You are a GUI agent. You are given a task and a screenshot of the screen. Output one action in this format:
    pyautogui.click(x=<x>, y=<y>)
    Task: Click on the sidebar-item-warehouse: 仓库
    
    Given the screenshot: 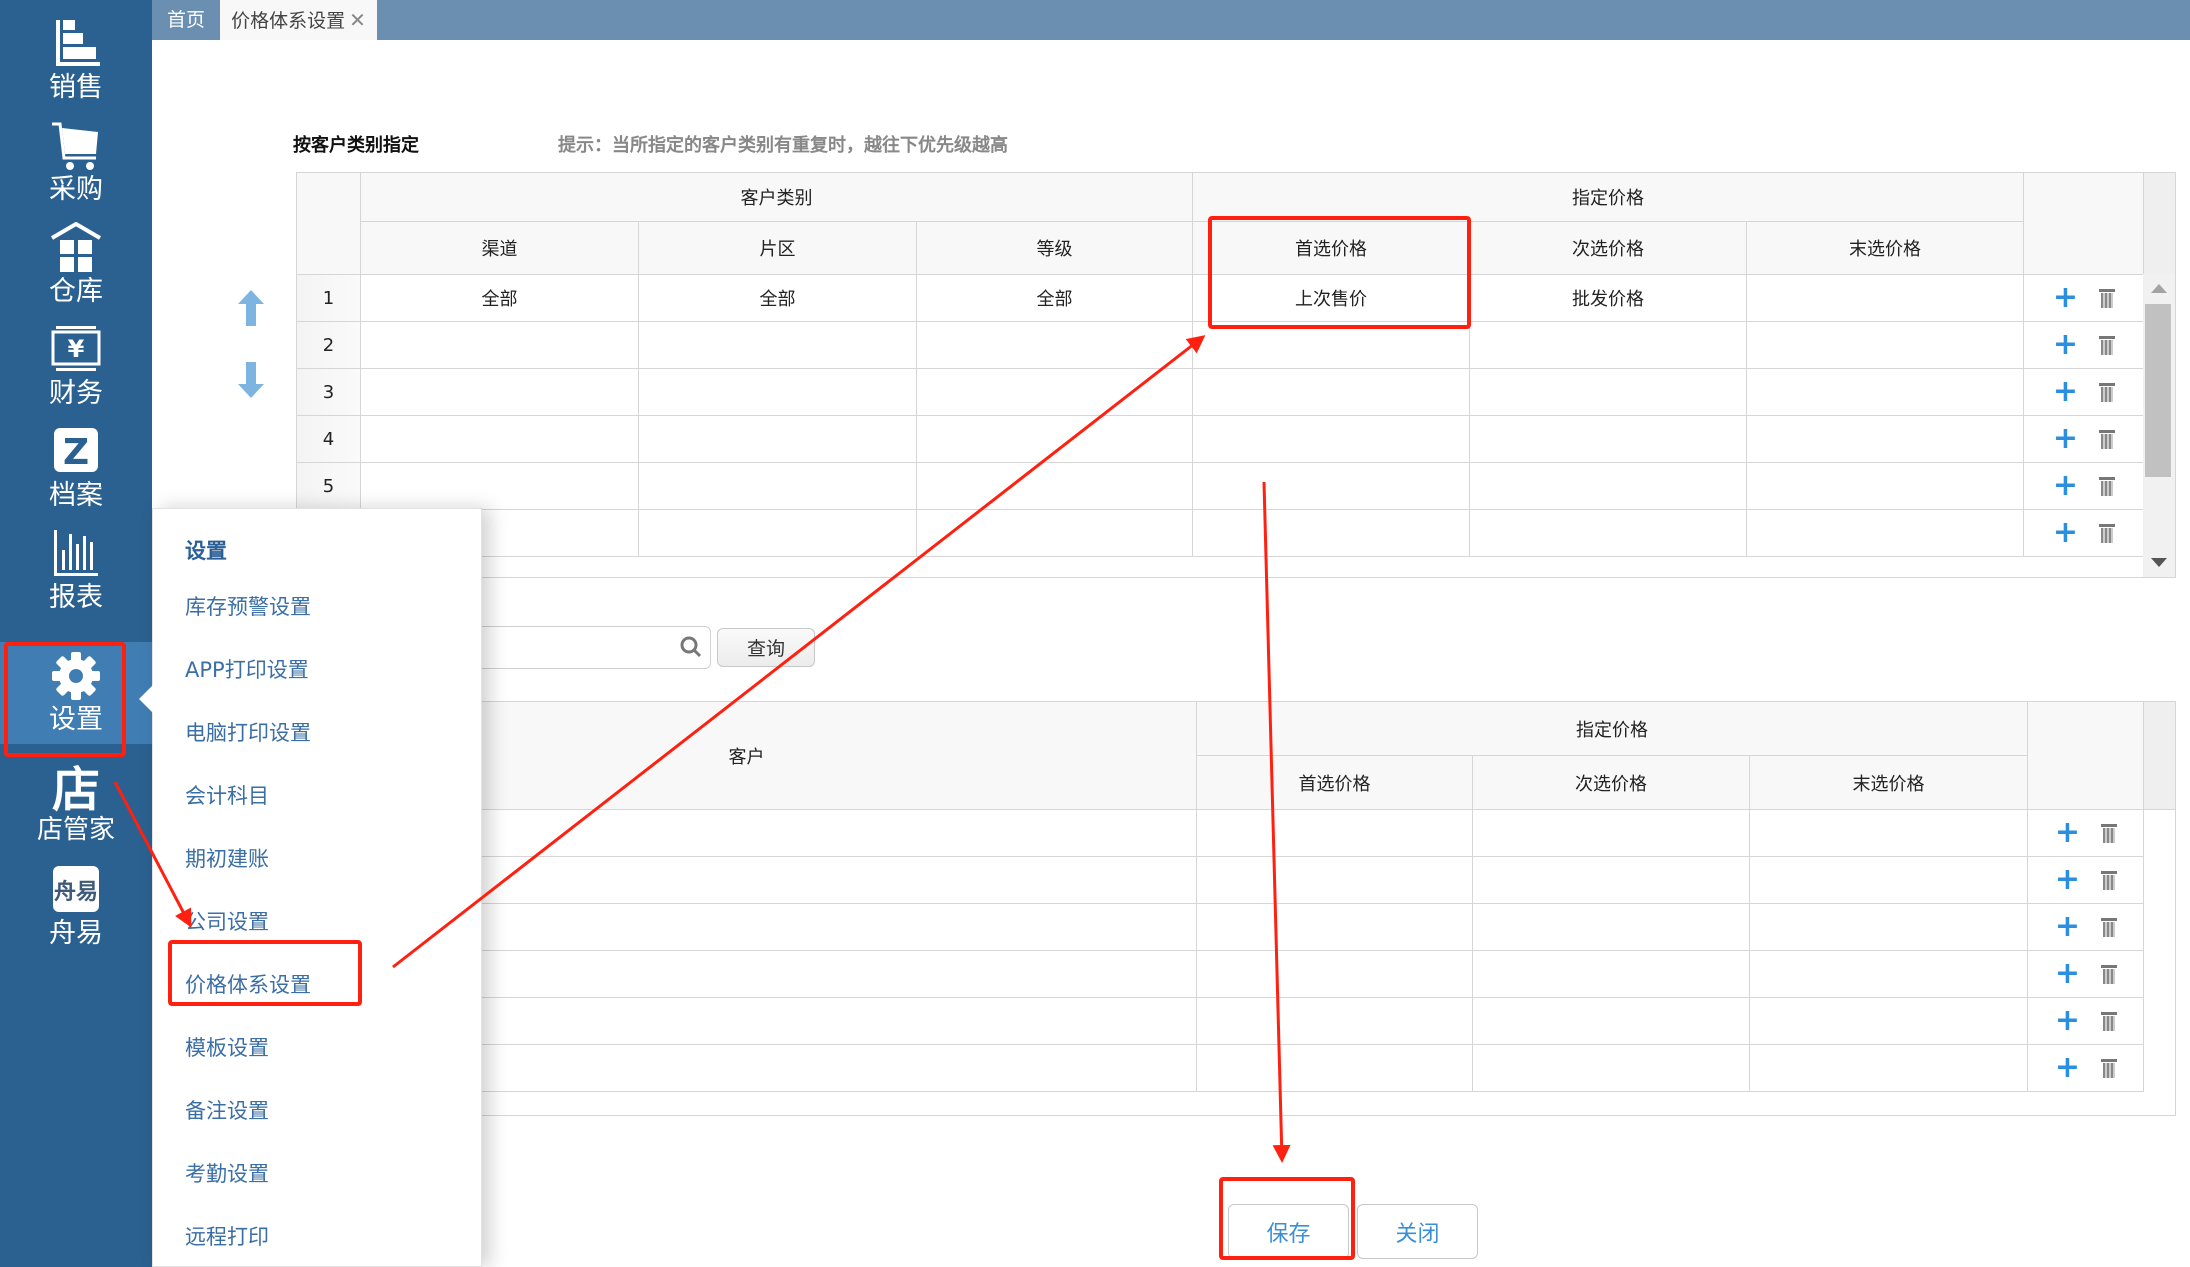 What is the action you would take?
    pyautogui.click(x=76, y=265)
    